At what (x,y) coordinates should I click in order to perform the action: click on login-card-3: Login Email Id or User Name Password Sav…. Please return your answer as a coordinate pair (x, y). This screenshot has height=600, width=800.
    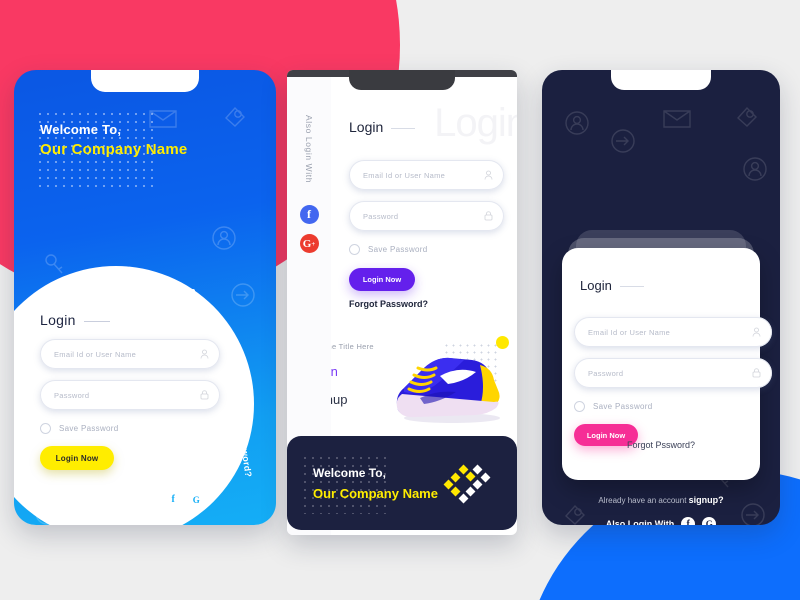
    Looking at the image, I should click on (667, 364).